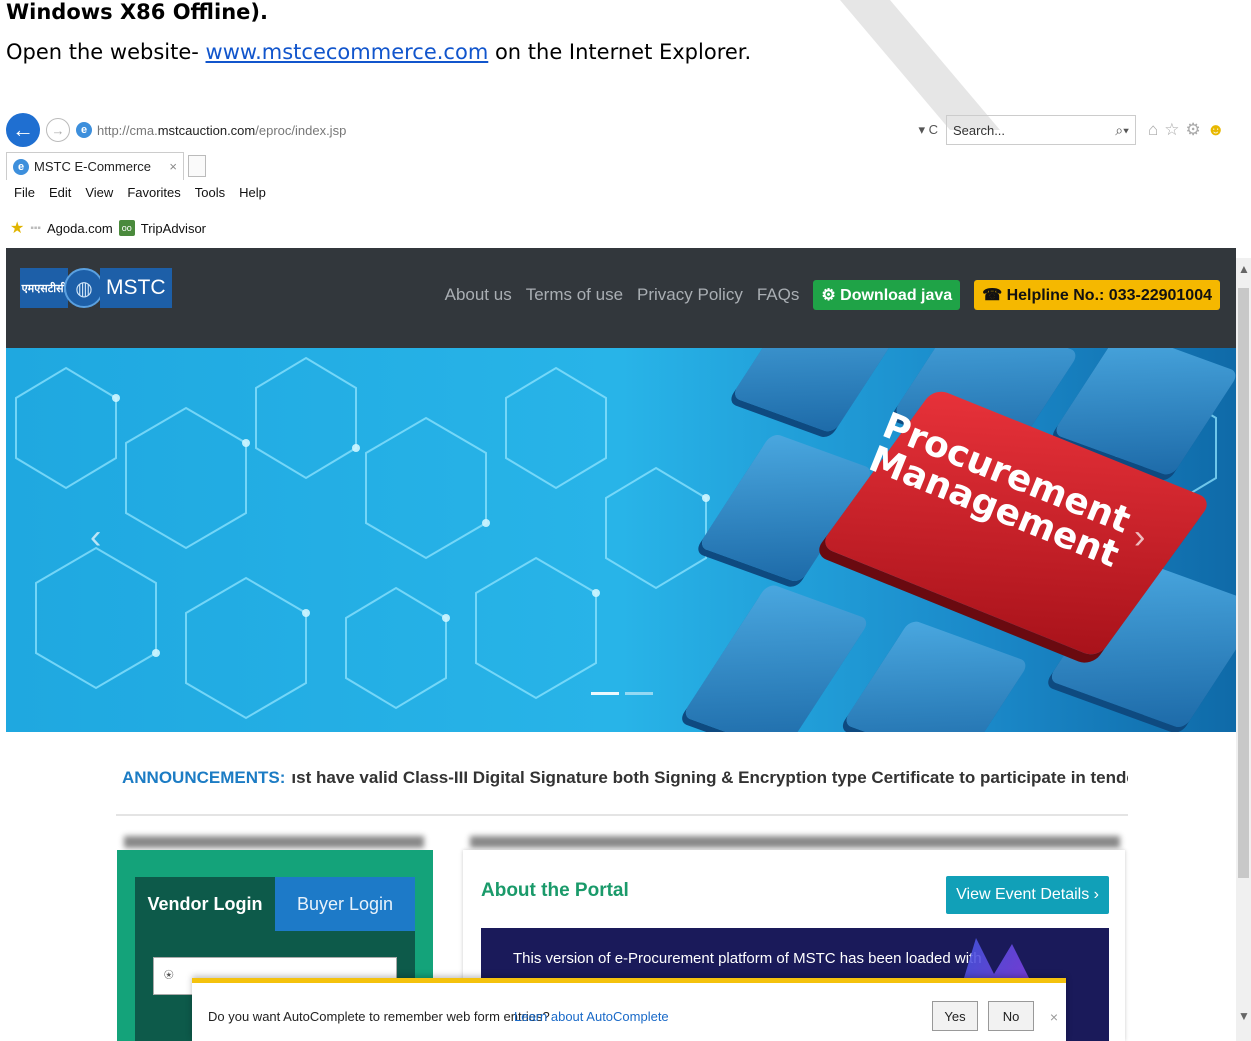 This screenshot has height=1041, width=1251. Describe the element at coordinates (84, 288) in the screenshot. I see `globe-icon: ◍` at that location.